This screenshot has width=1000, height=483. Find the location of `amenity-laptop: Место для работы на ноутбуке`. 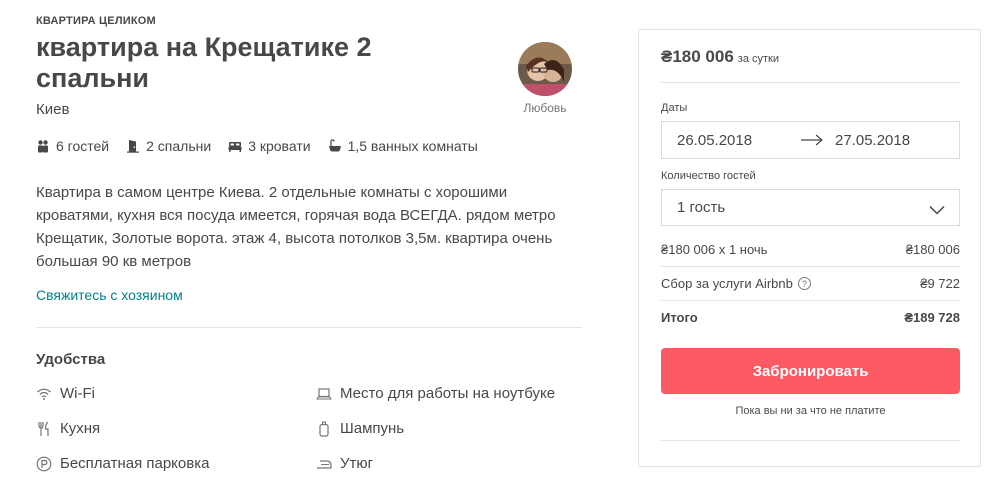

amenity-laptop: Место для работы на ноутбуке is located at coordinates (435, 393).